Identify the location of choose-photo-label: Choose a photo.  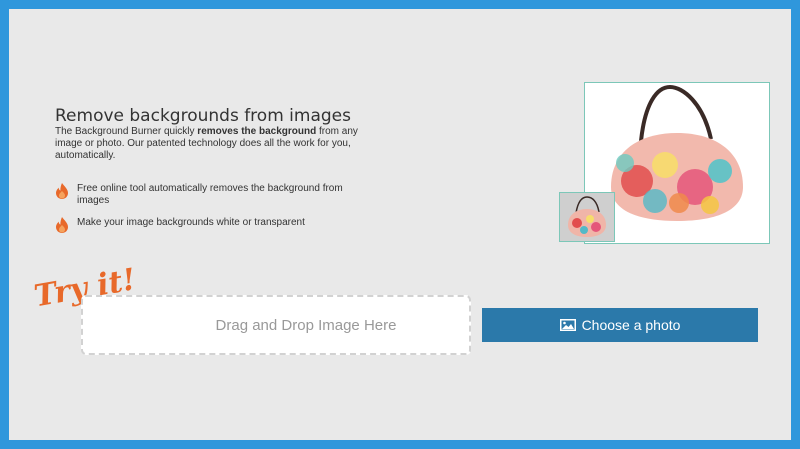
(631, 325).